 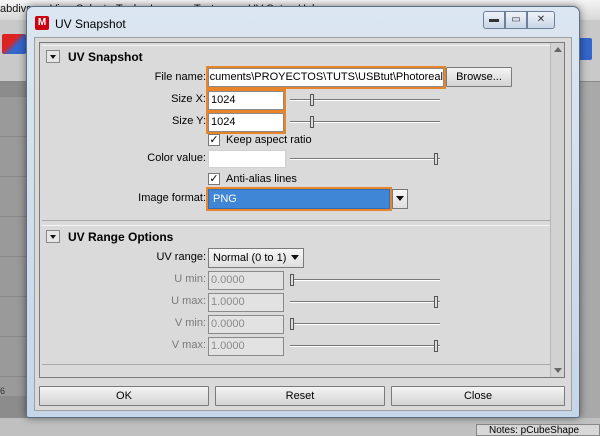 I want to click on reset-button: Reset, so click(x=300, y=396).